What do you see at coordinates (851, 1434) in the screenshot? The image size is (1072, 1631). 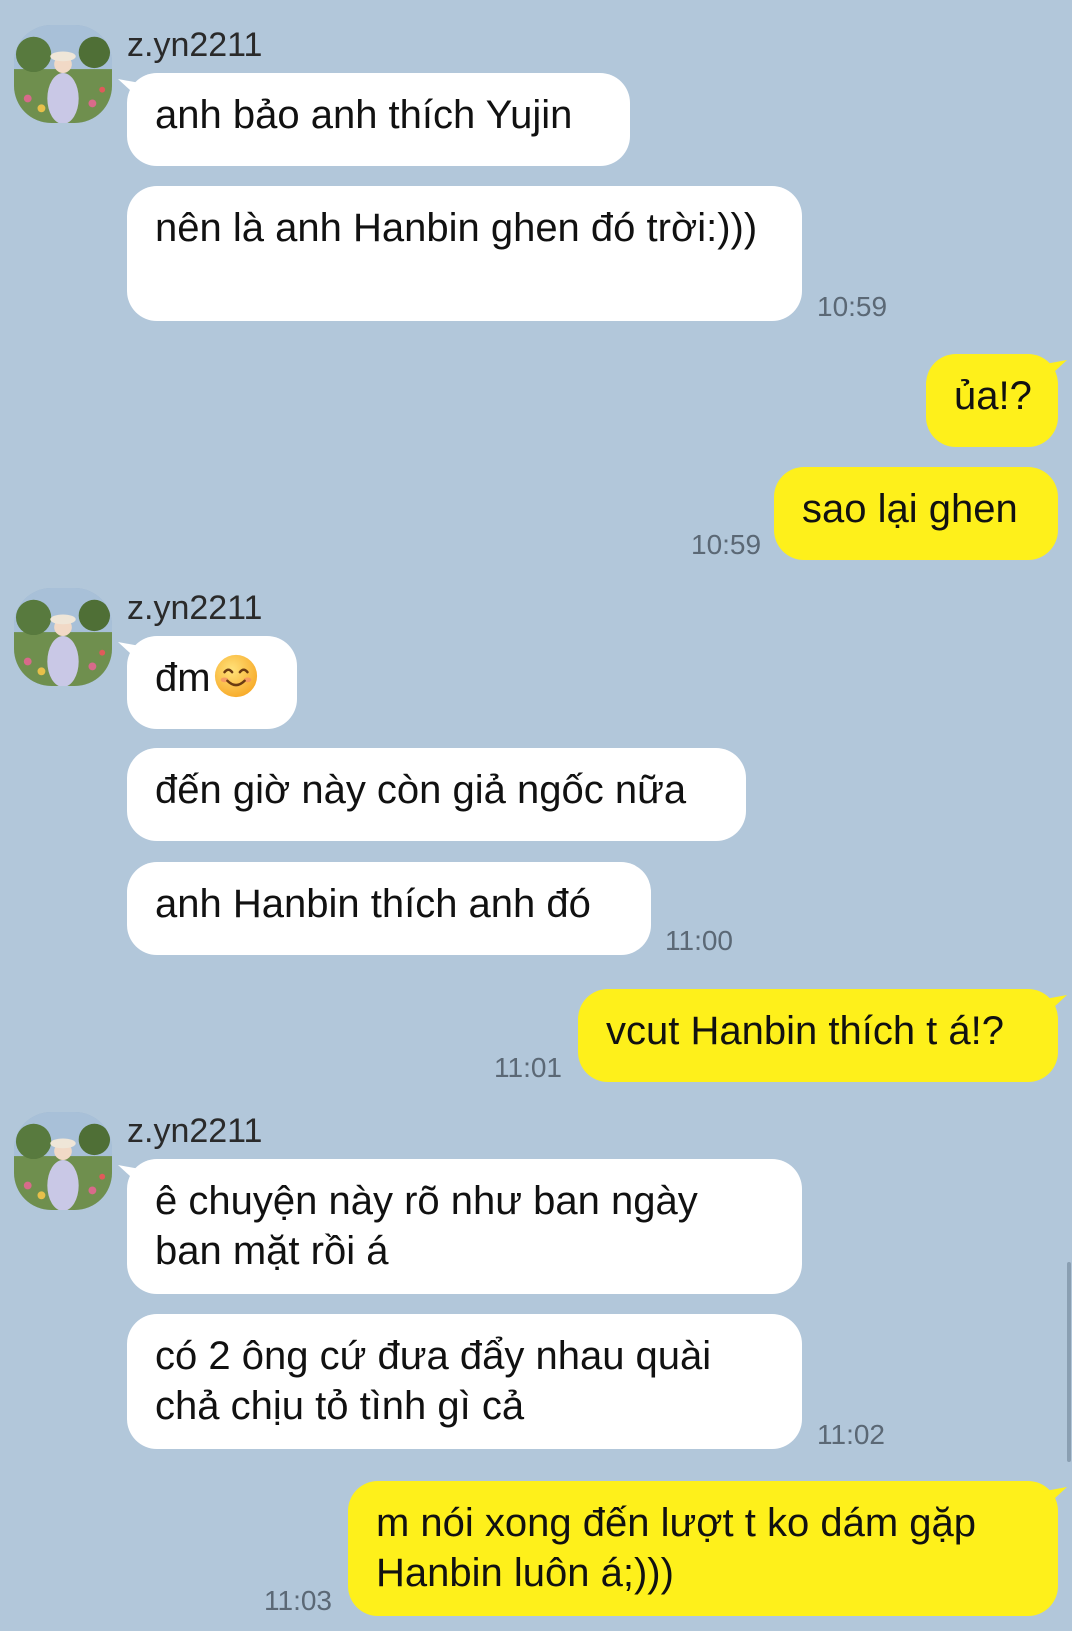 I see `message-timestamp: 11:02` at bounding box center [851, 1434].